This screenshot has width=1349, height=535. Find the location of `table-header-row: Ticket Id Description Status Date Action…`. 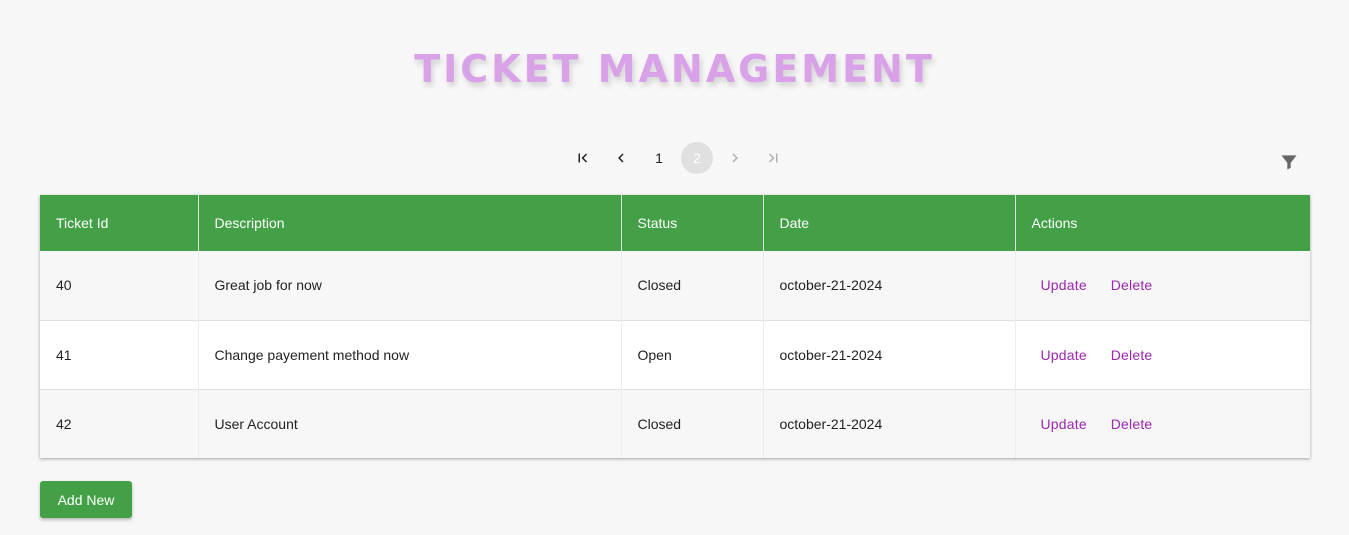

table-header-row: Ticket Id Description Status Date Action… is located at coordinates (675, 223).